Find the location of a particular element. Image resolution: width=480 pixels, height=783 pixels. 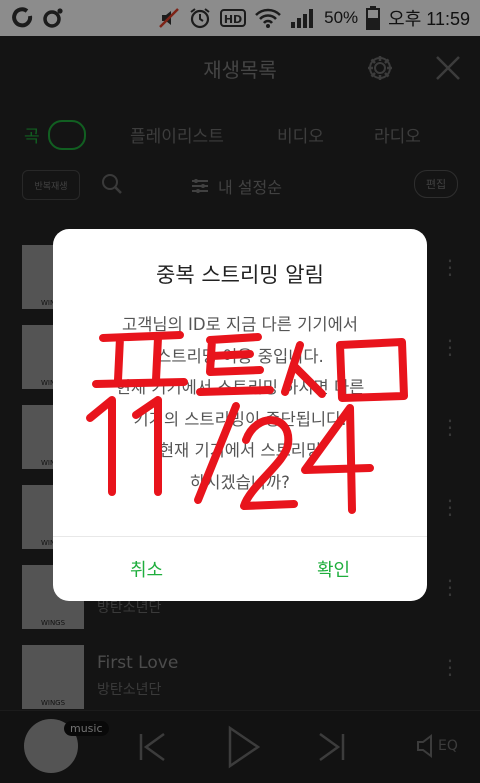

dialog-line: 현재 기기에서 스트리밍 is located at coordinates (240, 450).